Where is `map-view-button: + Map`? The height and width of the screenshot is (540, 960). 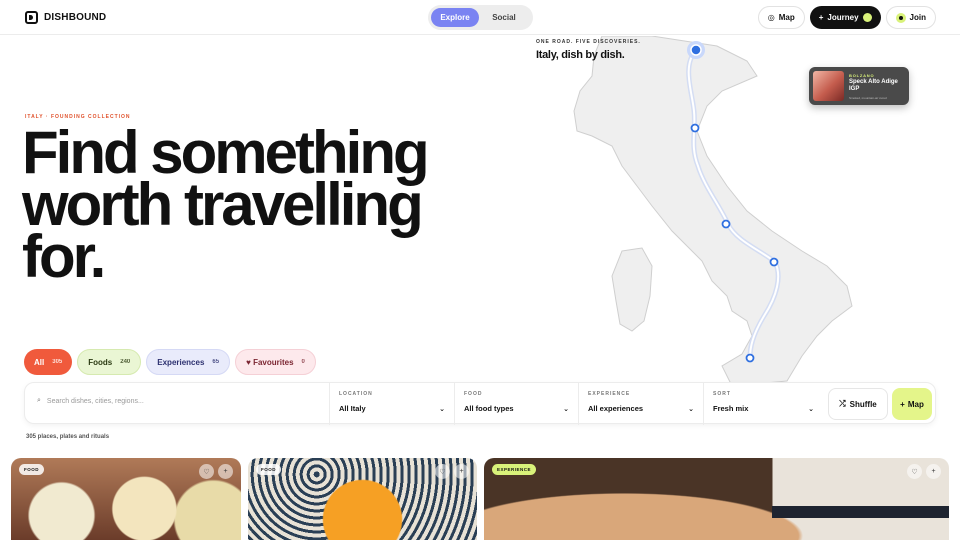
map-view-button: + Map is located at coordinates (912, 404).